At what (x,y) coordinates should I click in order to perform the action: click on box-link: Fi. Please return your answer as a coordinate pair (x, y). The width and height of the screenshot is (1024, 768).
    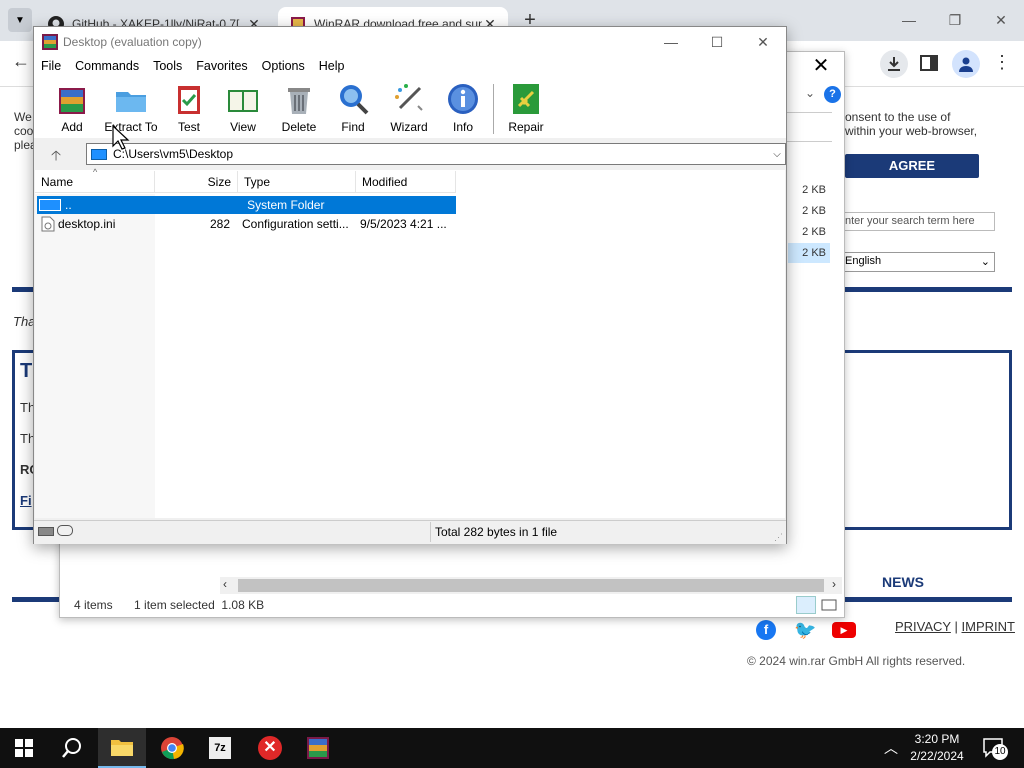
    Looking at the image, I should click on (26, 500).